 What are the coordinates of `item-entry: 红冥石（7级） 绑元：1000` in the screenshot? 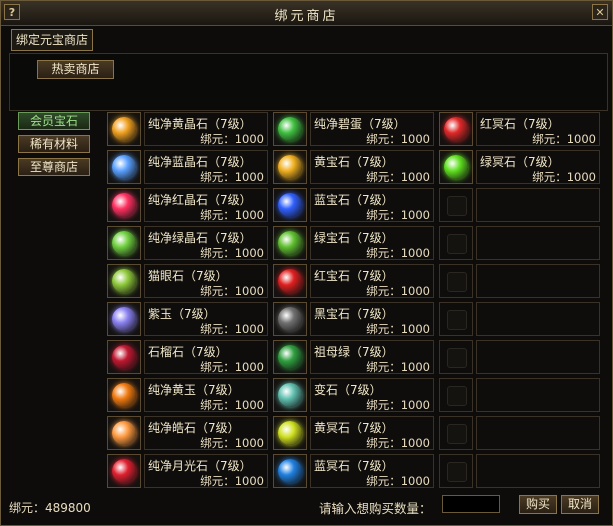 It's located at (538, 129).